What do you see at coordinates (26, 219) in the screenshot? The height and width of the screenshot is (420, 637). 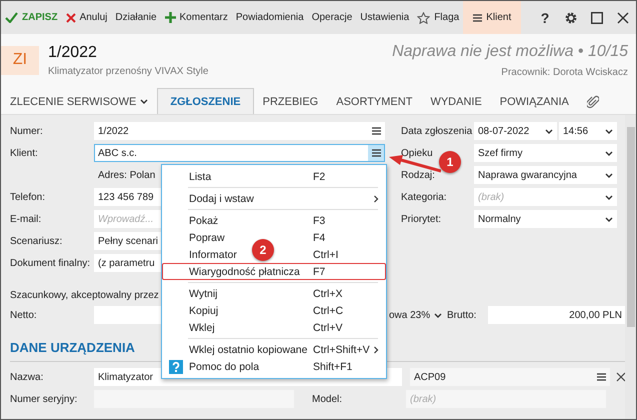 I see `field-label: E-mail:` at bounding box center [26, 219].